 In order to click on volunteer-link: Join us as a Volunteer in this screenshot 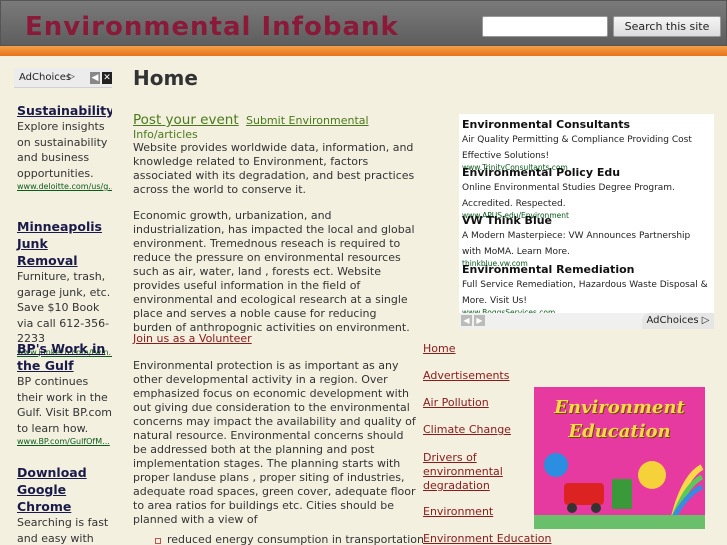, I will do `click(192, 338)`.